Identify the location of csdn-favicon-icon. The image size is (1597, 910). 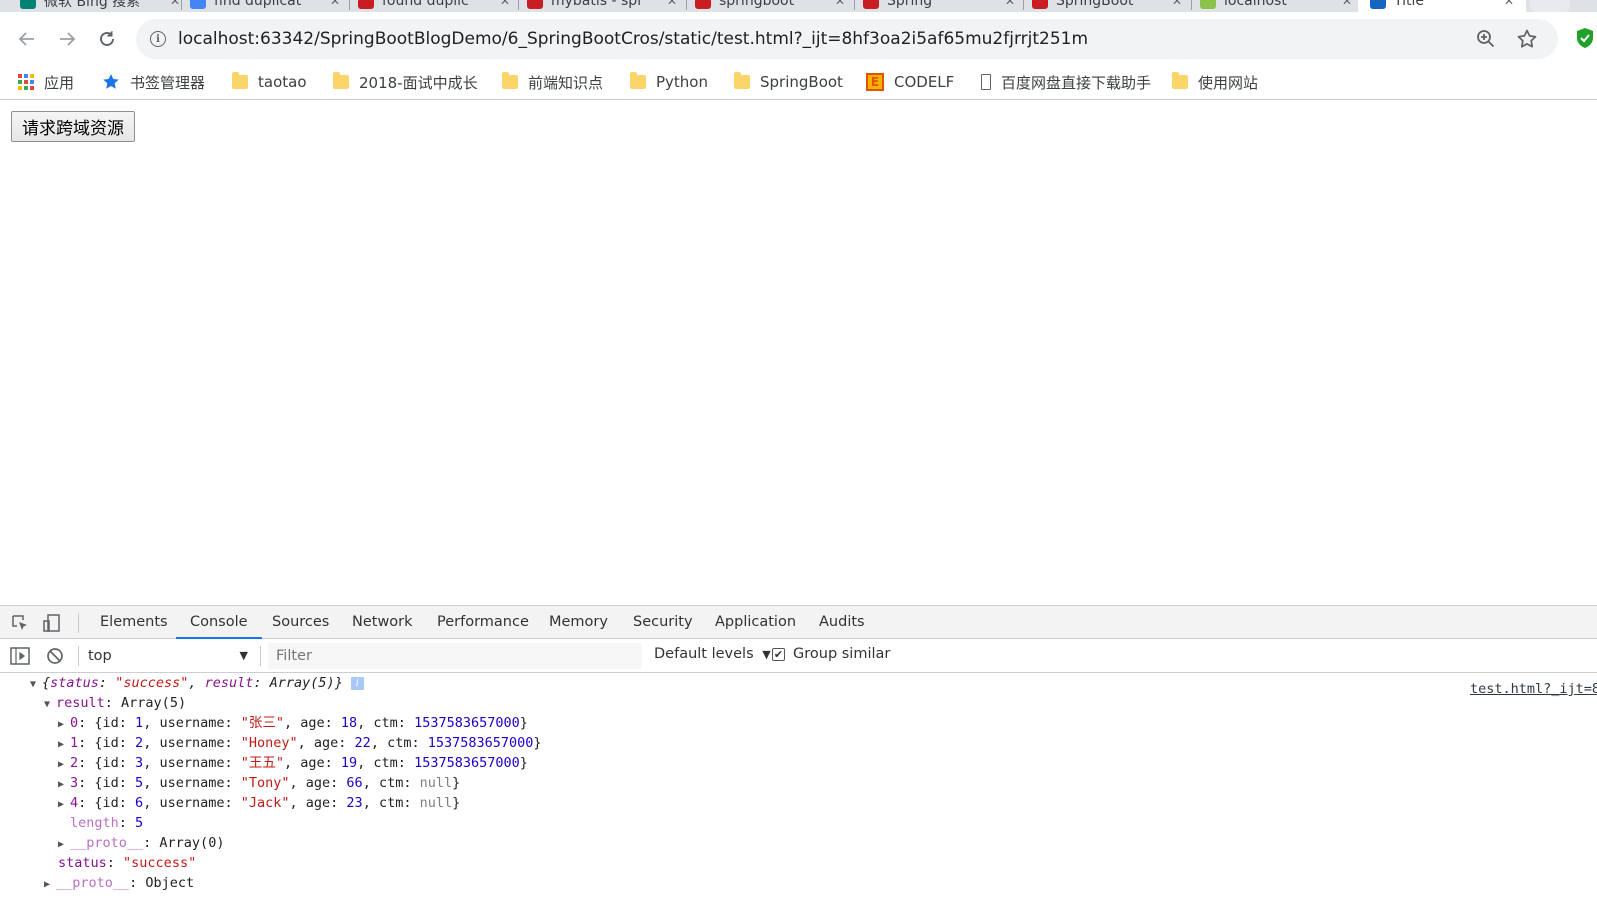
(366, 4).